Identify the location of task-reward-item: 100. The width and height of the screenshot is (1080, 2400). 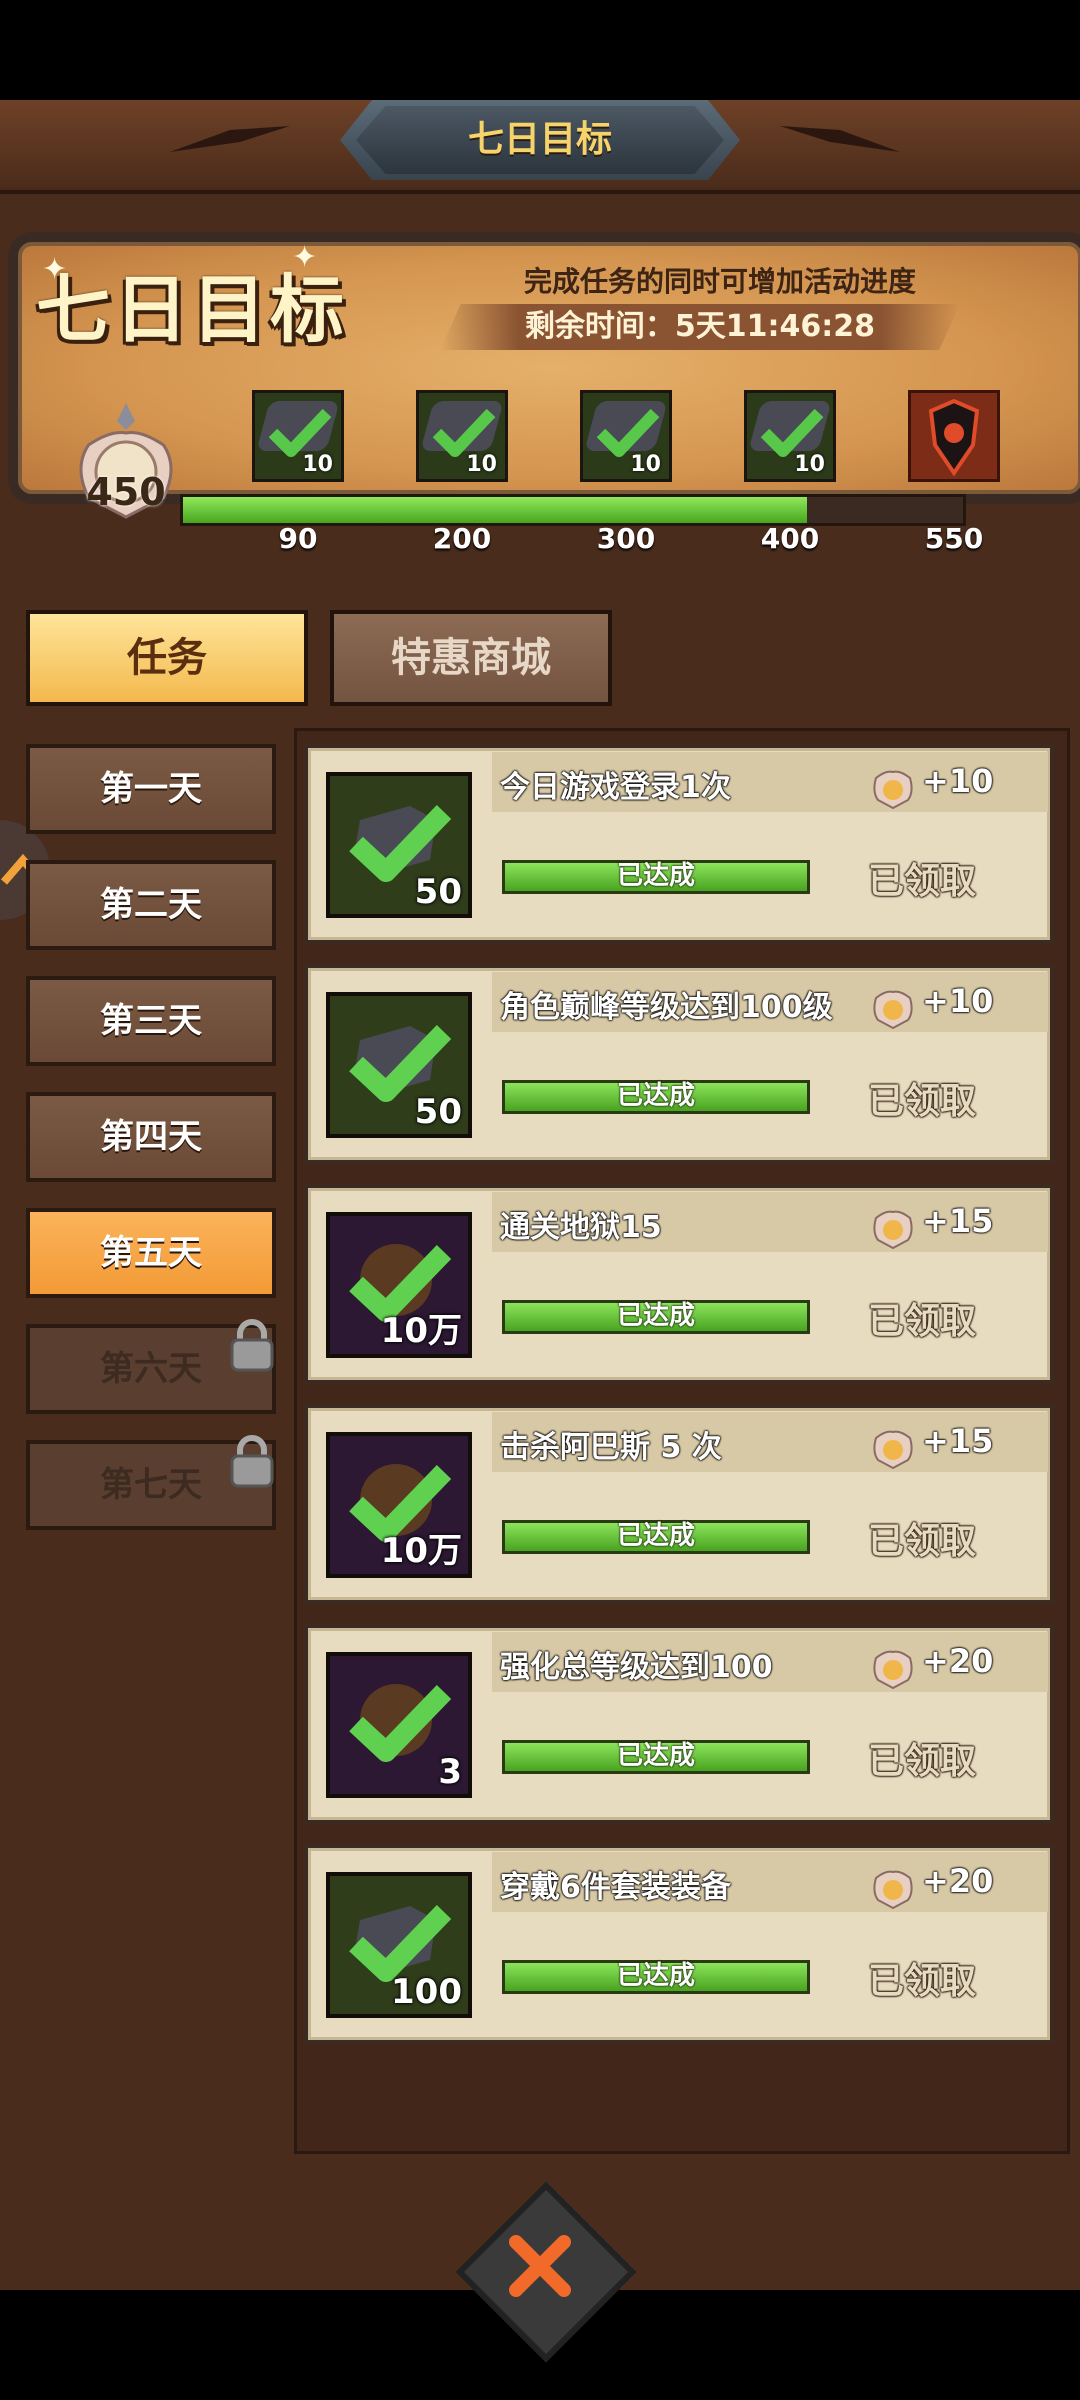
(399, 1945).